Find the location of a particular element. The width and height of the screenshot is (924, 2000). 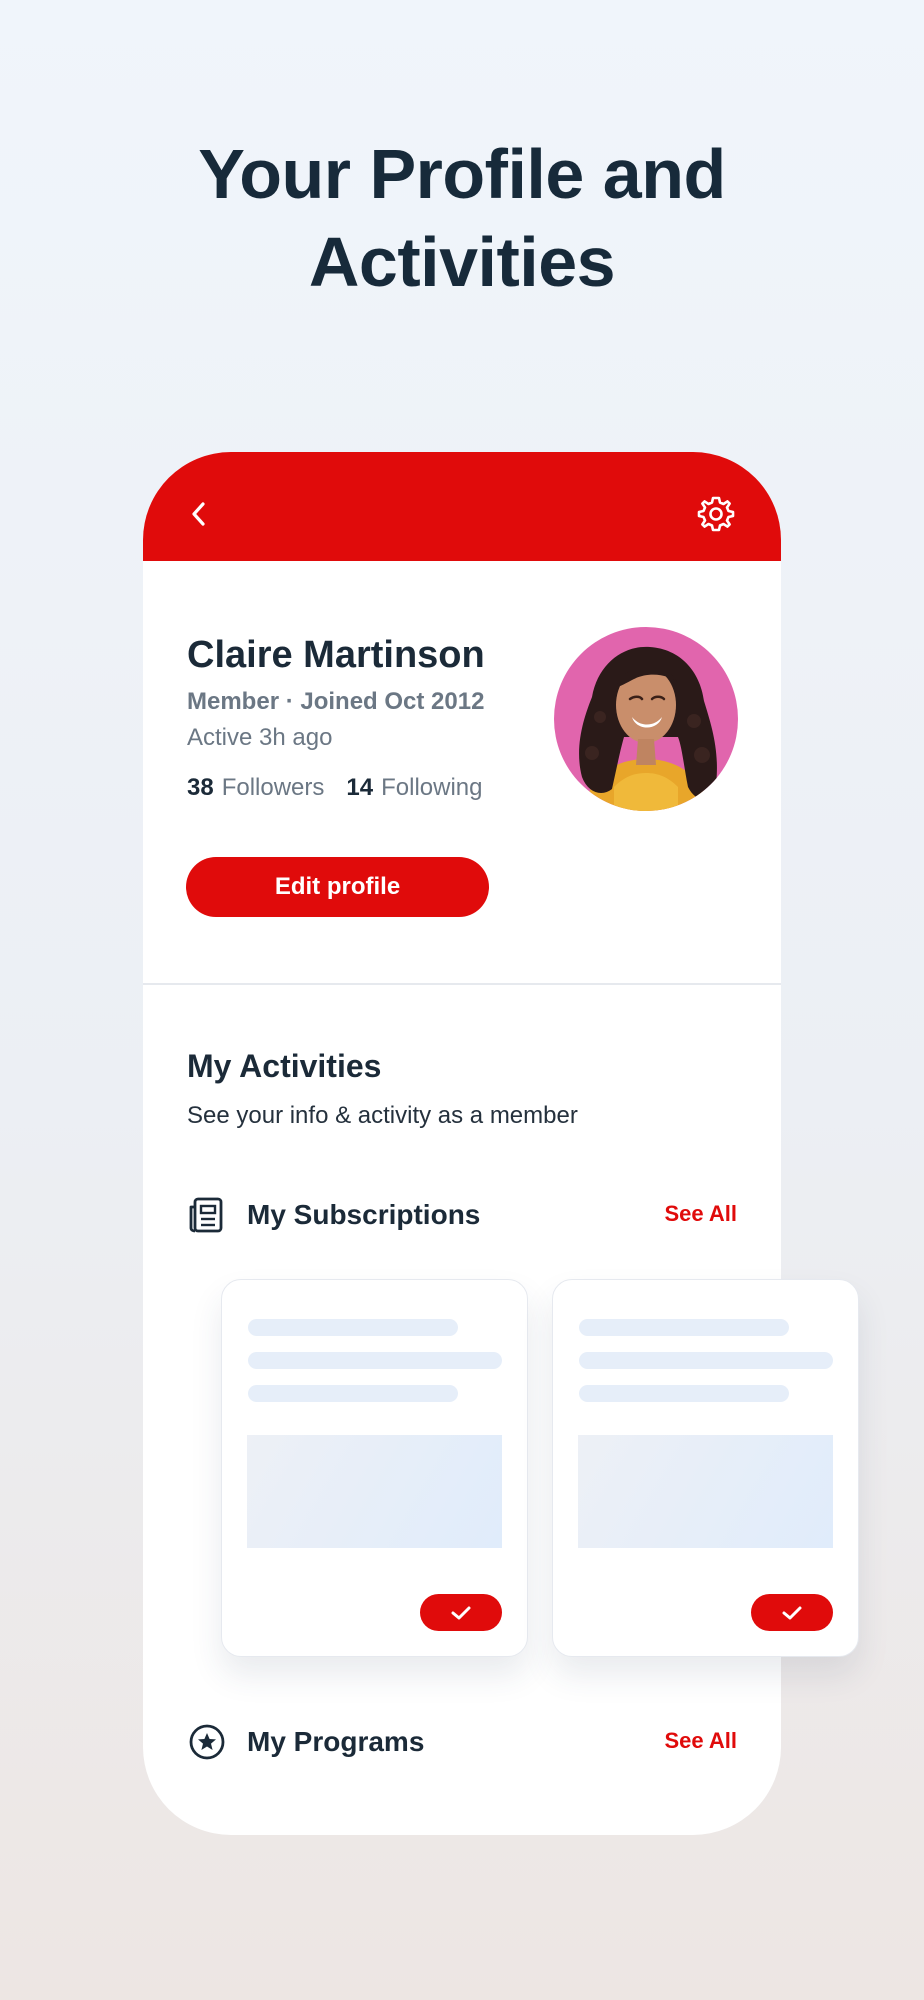

back-button is located at coordinates (199, 514).